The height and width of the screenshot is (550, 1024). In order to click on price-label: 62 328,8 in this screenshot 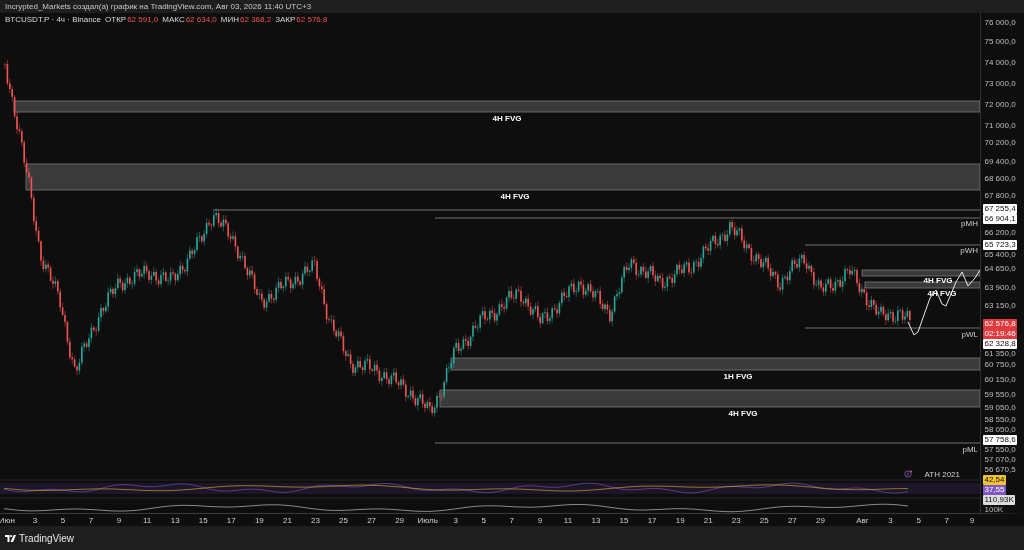, I will do `click(1000, 344)`.